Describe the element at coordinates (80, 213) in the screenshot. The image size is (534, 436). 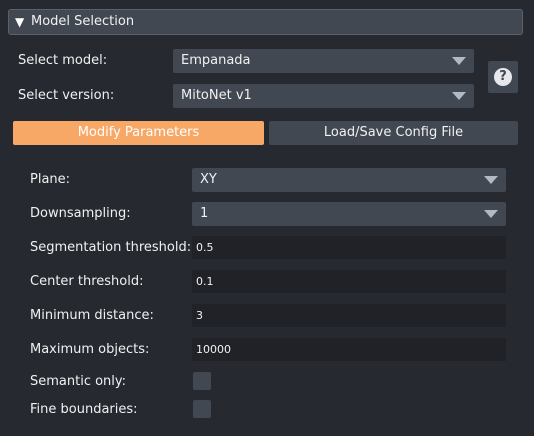
I see `downsampling-label: Downsampling:` at that location.